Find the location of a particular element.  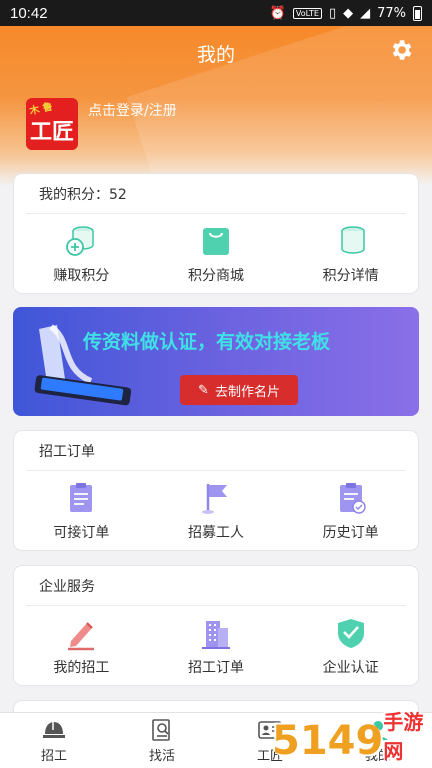

logo-text: 工匠 is located at coordinates (51, 132).